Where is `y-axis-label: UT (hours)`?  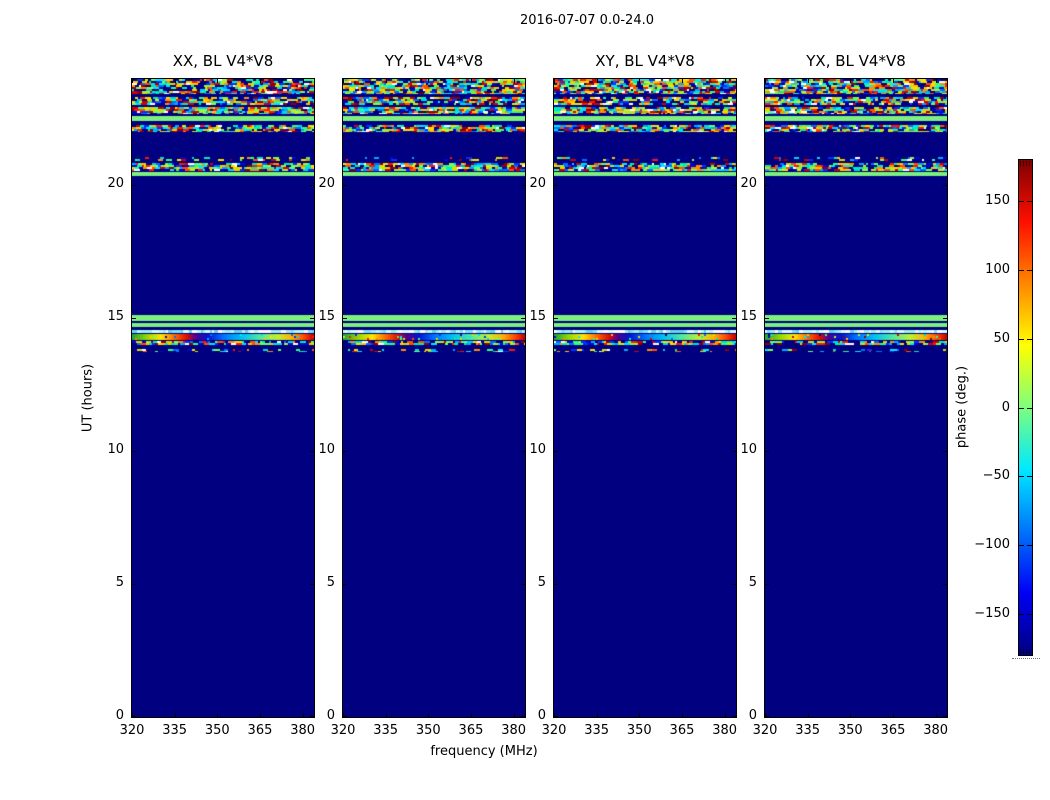 y-axis-label: UT (hours) is located at coordinates (88, 398).